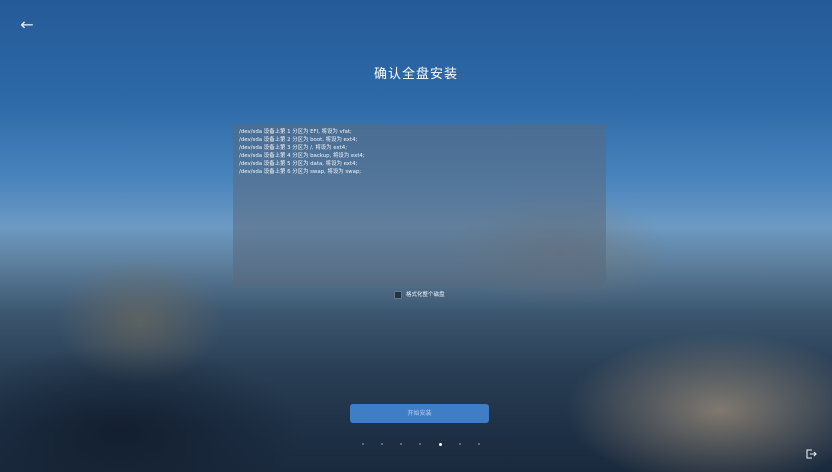  I want to click on page-title: 确认全盘安装, so click(415, 74).